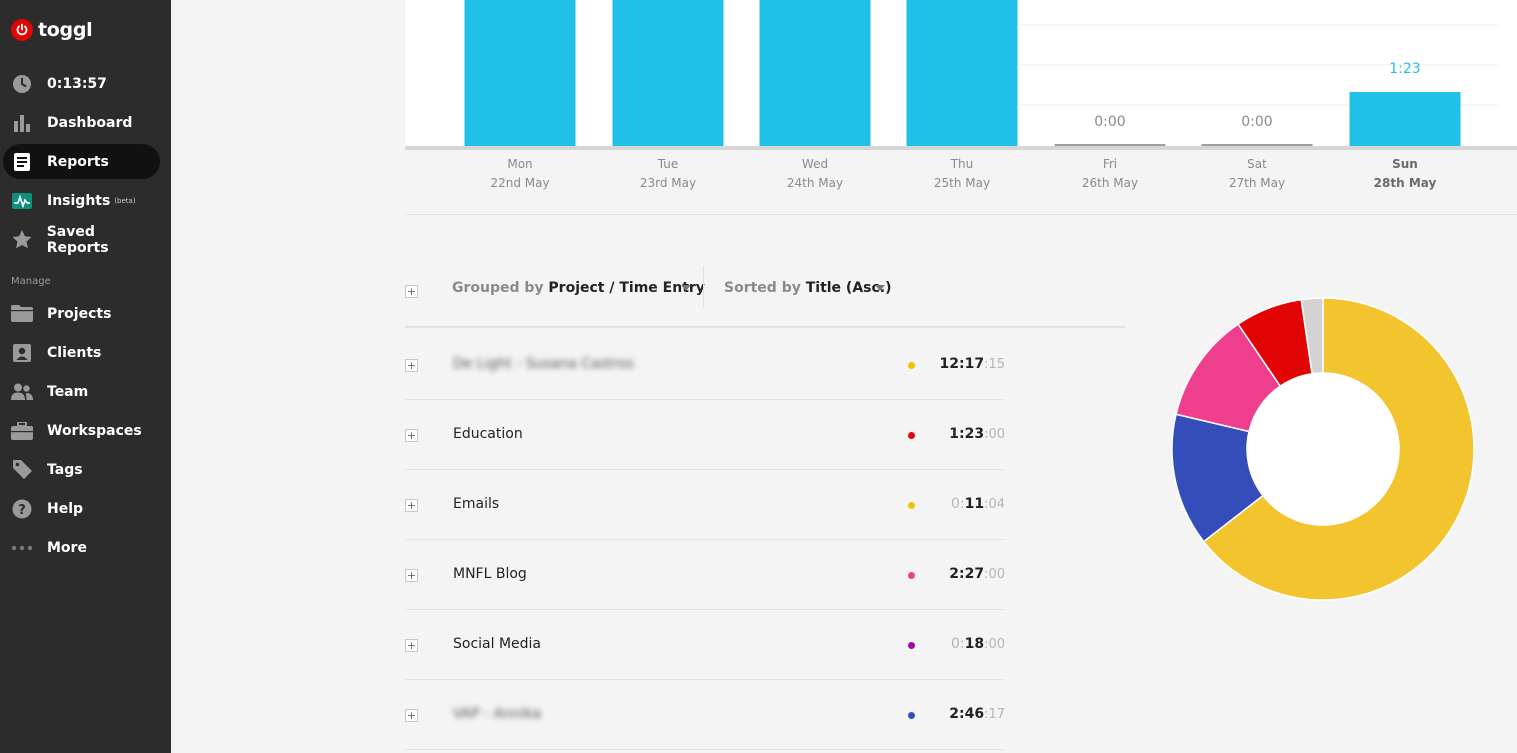 The height and width of the screenshot is (753, 1517). I want to click on sidebar-item-insights: Insights (beta), so click(81, 200).